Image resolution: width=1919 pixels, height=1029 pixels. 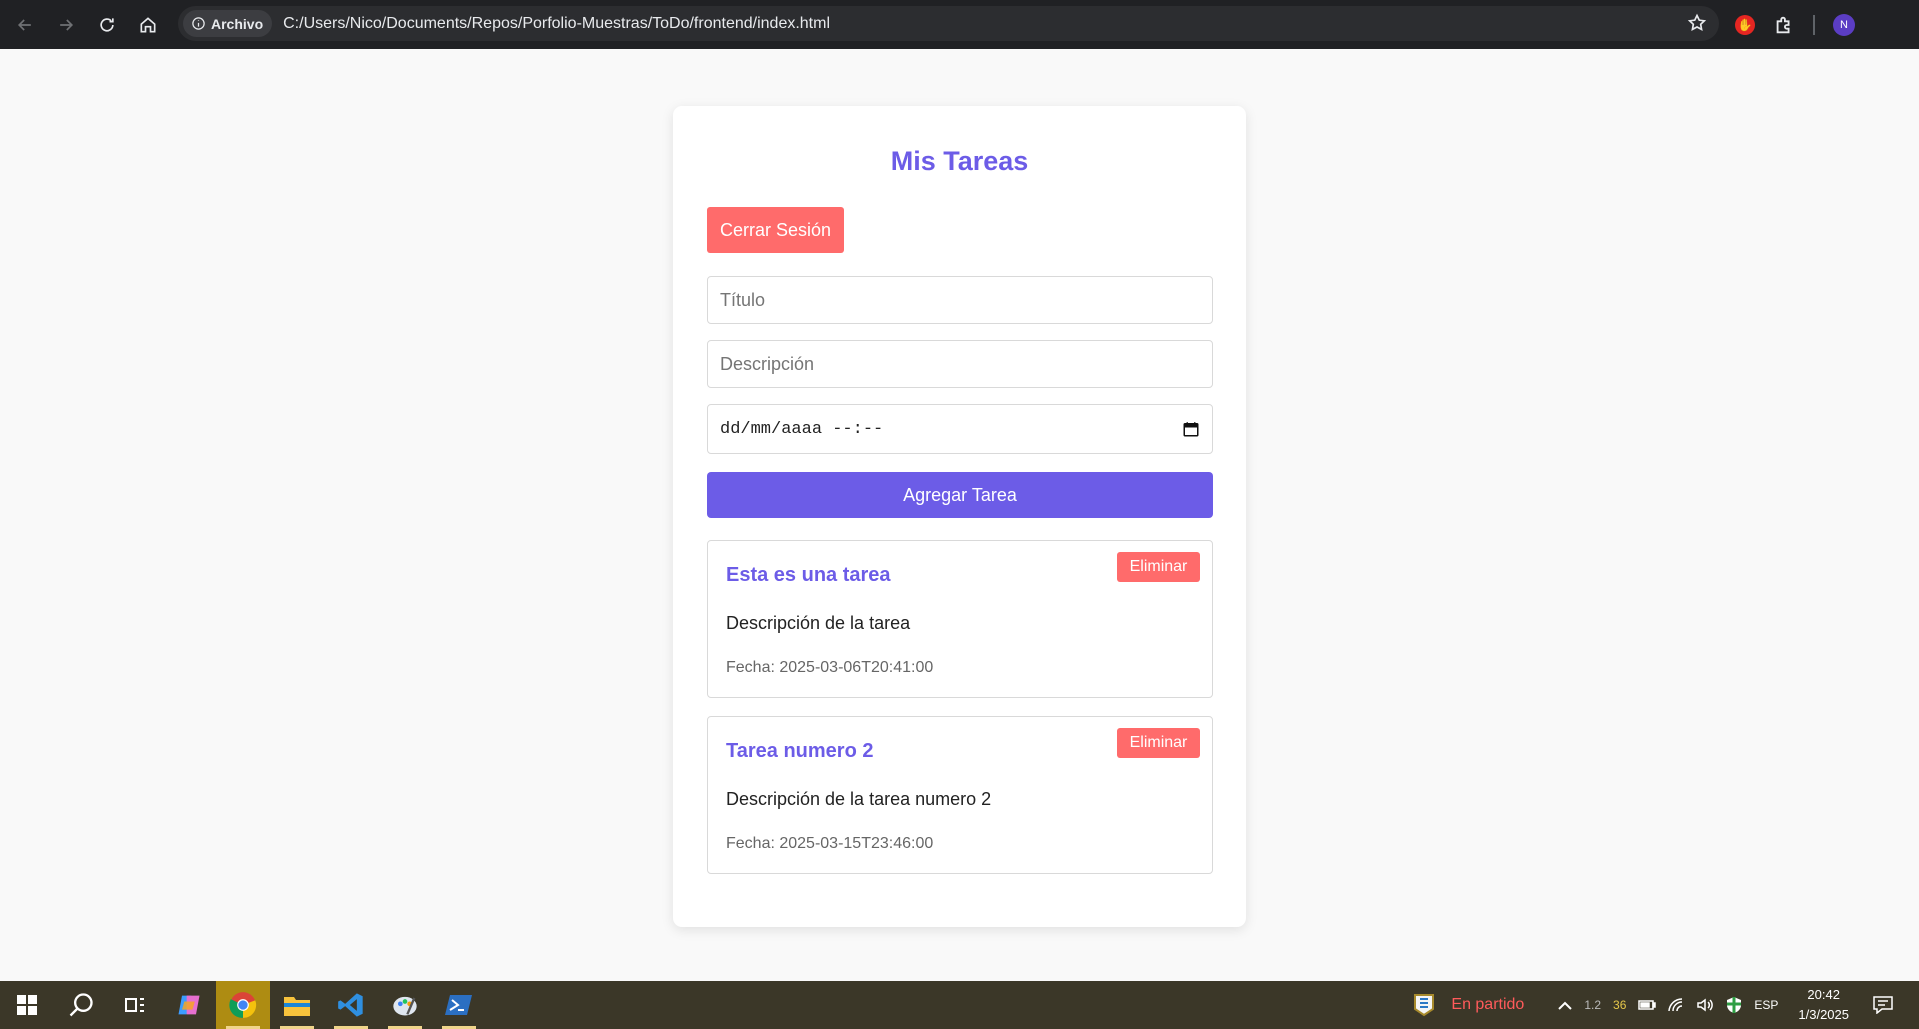 What do you see at coordinates (81, 1005) in the screenshot?
I see `search-icon` at bounding box center [81, 1005].